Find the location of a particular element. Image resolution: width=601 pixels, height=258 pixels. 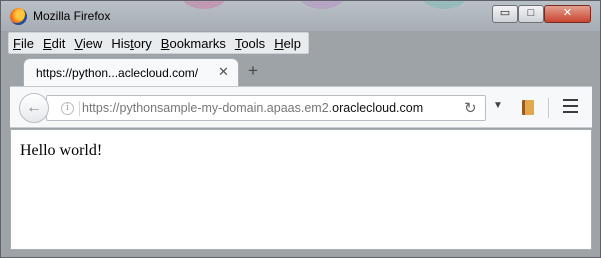

menu-view: View is located at coordinates (88, 43).